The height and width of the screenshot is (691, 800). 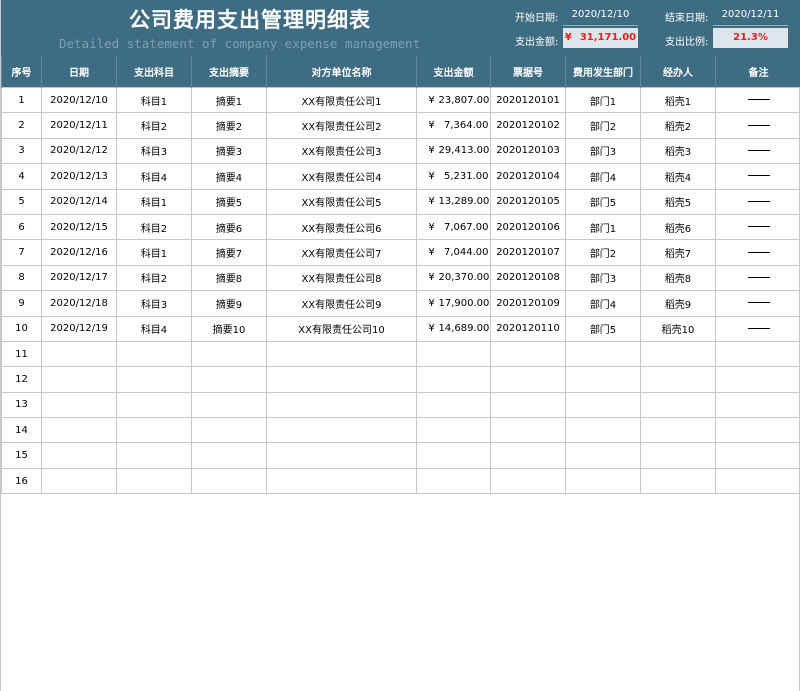 I want to click on col-no-header: 序号, so click(x=21, y=71).